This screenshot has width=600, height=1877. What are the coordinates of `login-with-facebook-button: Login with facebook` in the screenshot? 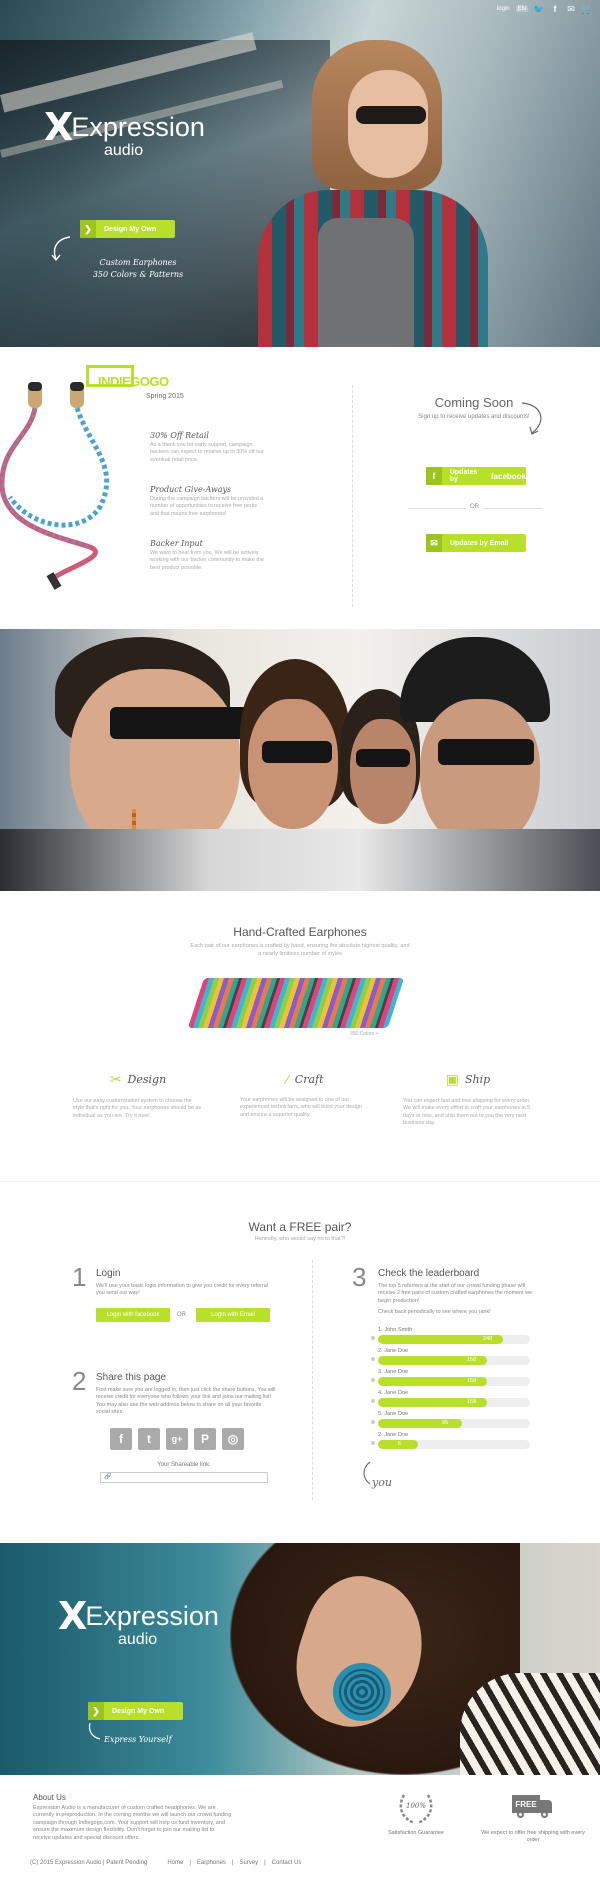 It's located at (133, 1315).